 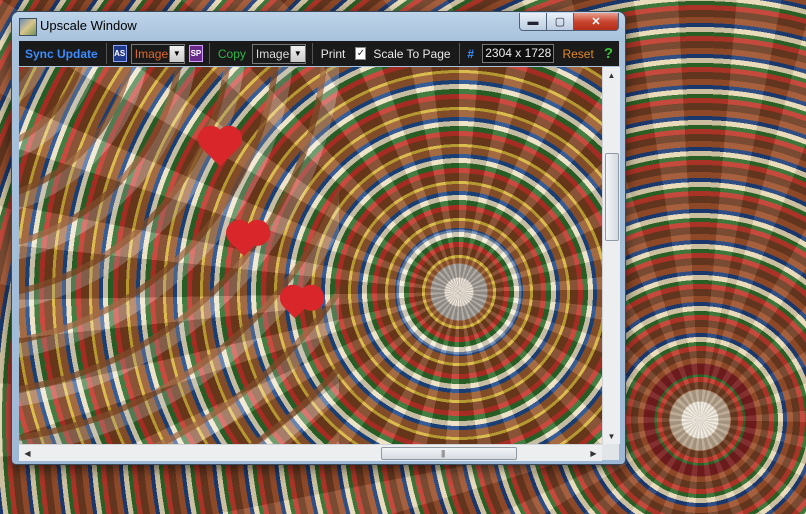 I want to click on maximize-icon: ▢, so click(x=560, y=22).